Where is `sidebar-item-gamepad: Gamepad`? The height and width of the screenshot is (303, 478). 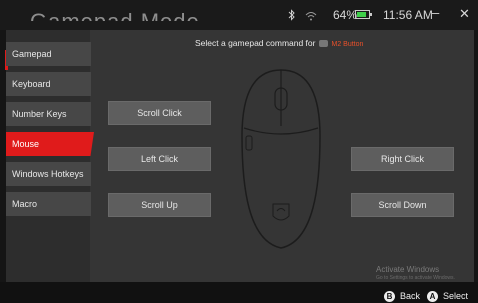 sidebar-item-gamepad: Gamepad is located at coordinates (48, 54).